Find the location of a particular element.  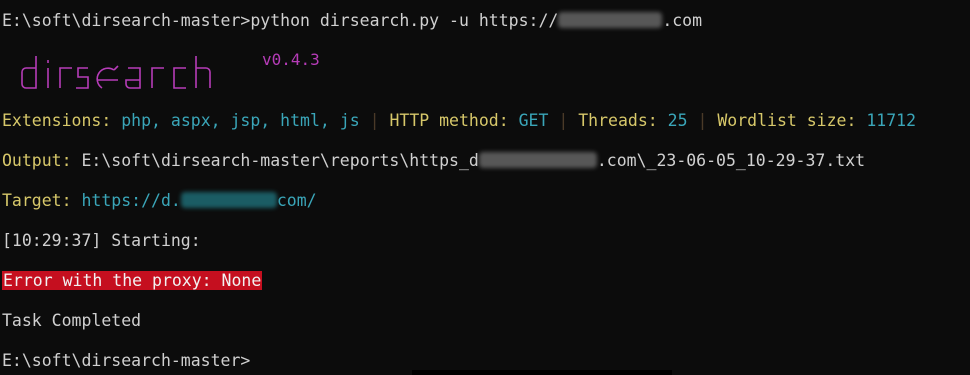

starting-line: [10:29:37] Starting: is located at coordinates (101, 241).